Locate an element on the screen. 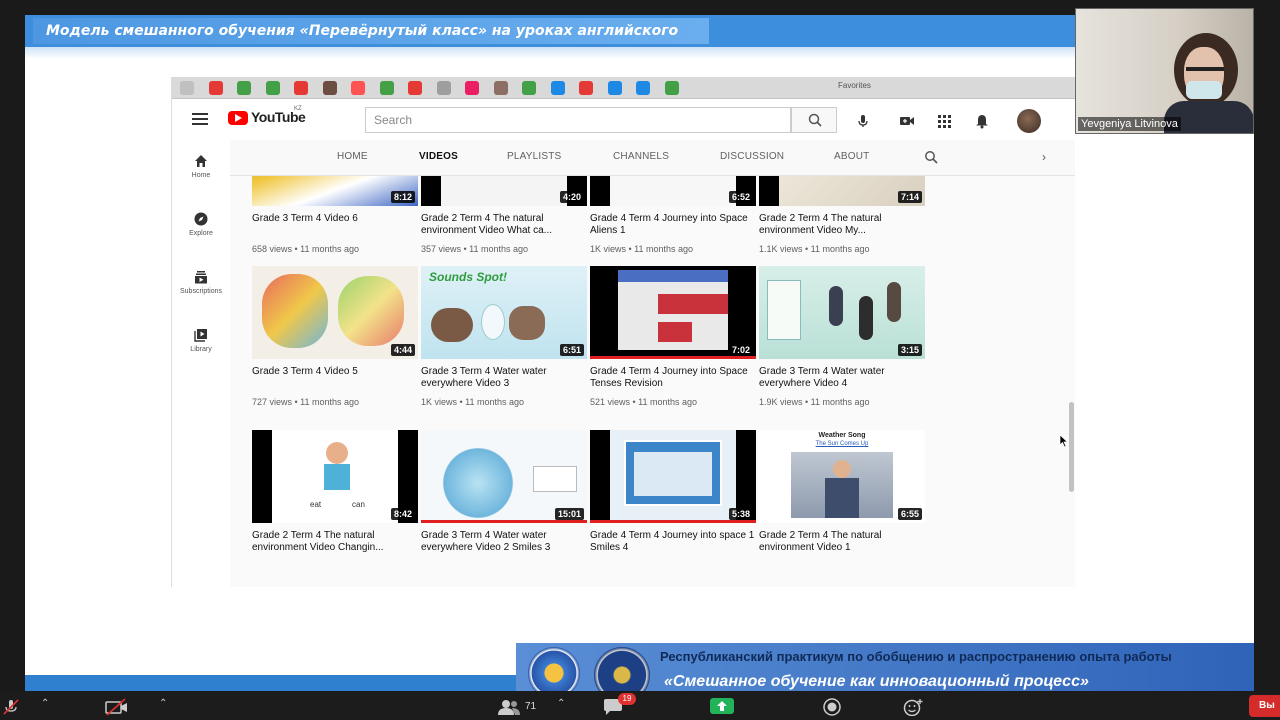 Image resolution: width=1280 pixels, height=720 pixels. microphone-icon is located at coordinates (863, 121).